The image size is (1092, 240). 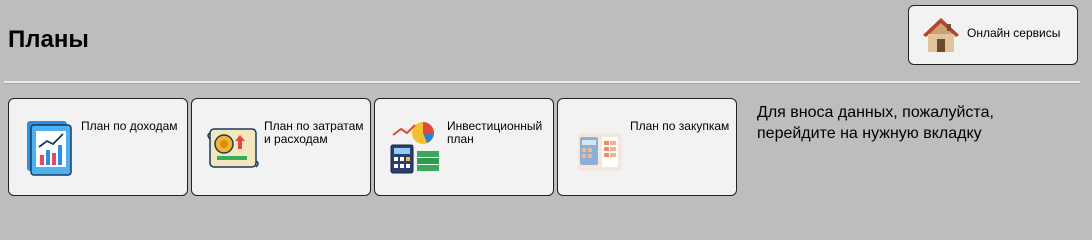 I want to click on purchase-calculator-icon, so click(x=598, y=147).